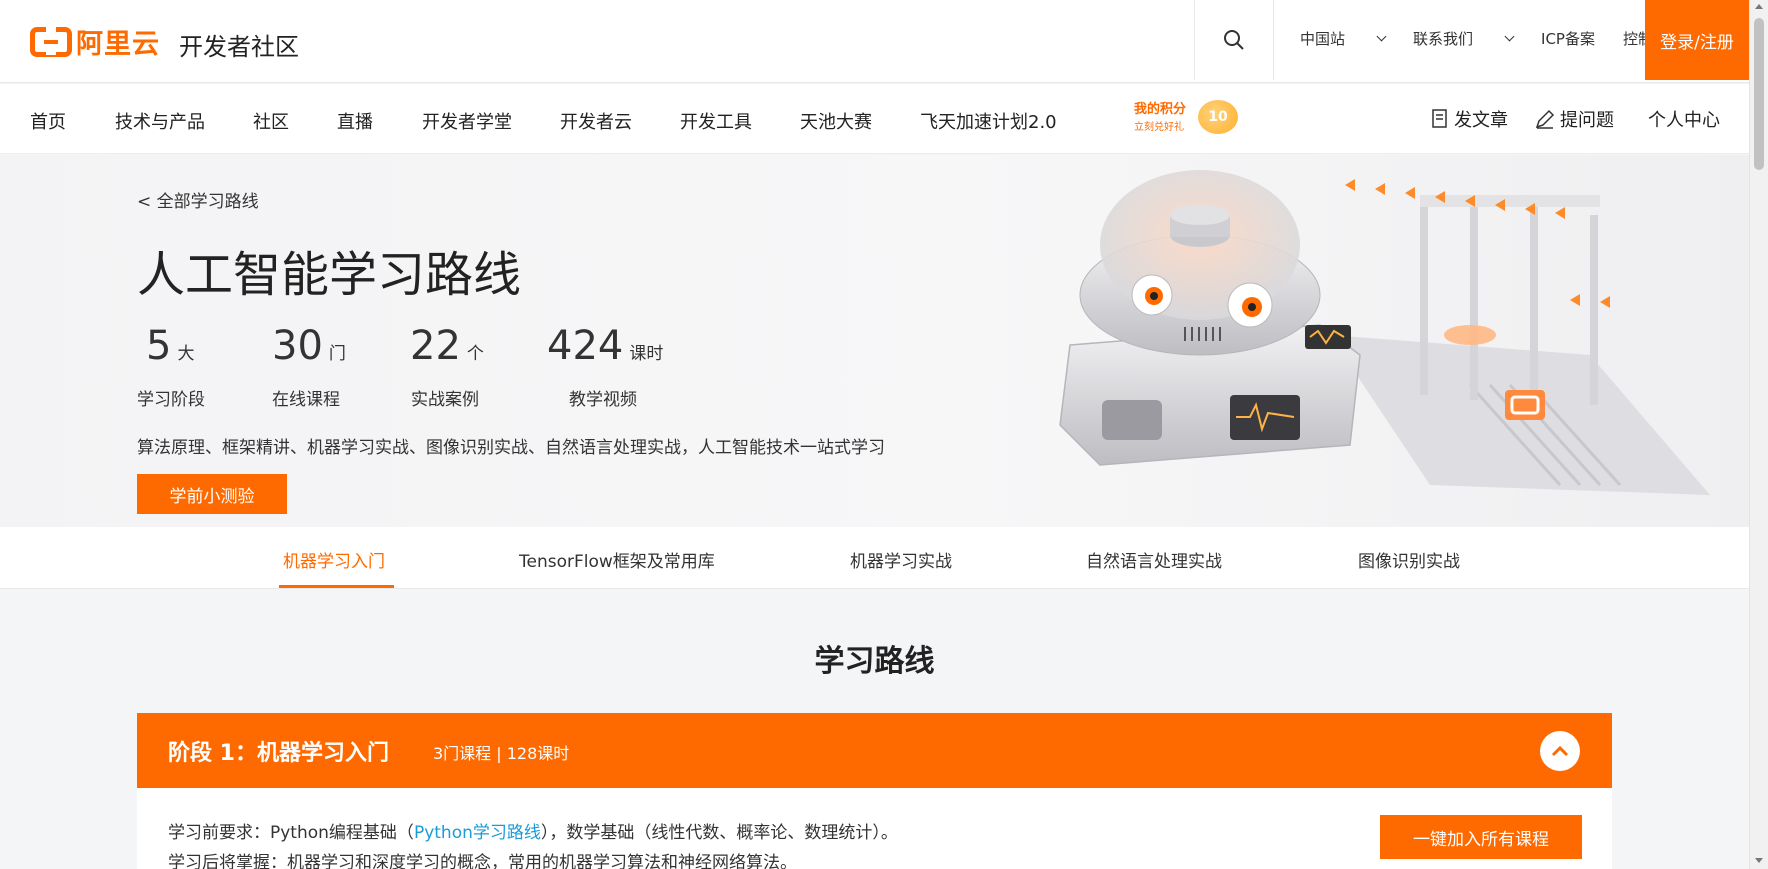  What do you see at coordinates (1183, 119) in the screenshot?
I see `points-widget: 我的积分 立刻兑好礼 10` at bounding box center [1183, 119].